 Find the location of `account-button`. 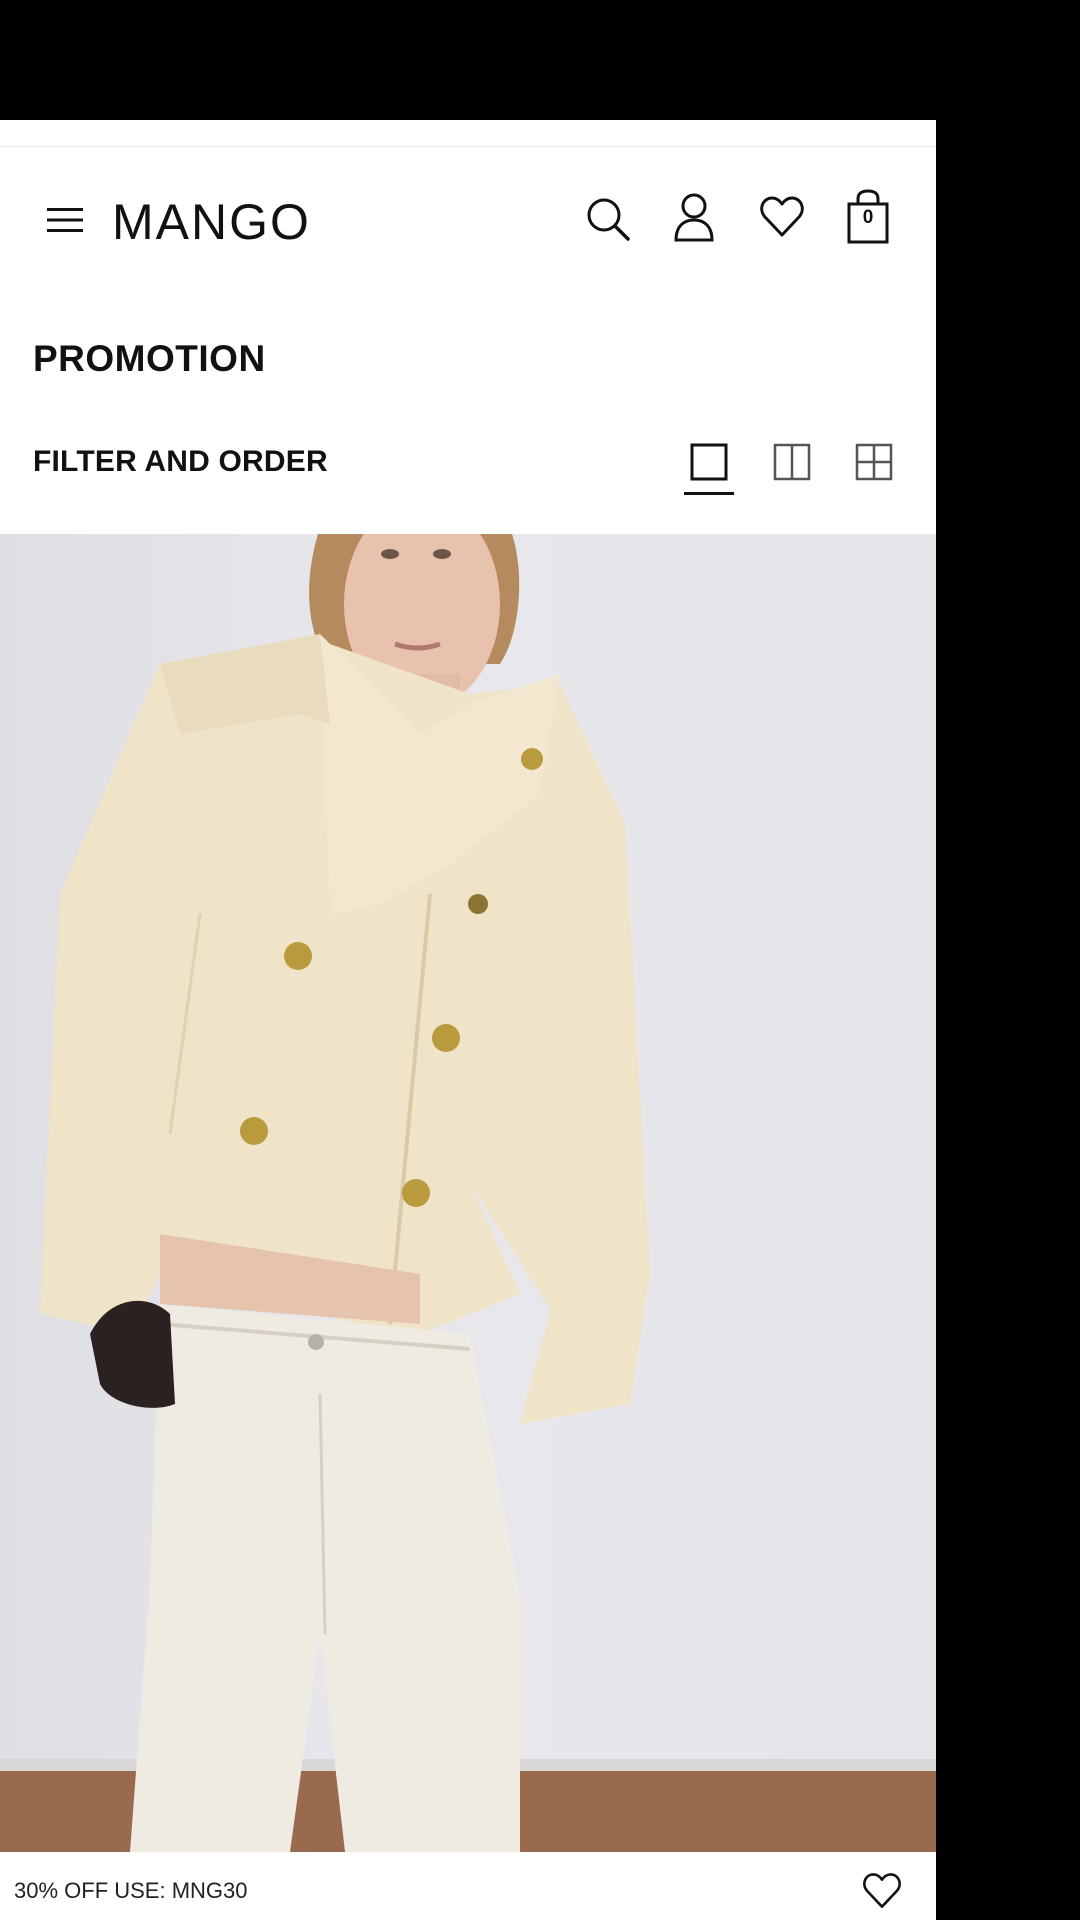

account-button is located at coordinates (694, 217).